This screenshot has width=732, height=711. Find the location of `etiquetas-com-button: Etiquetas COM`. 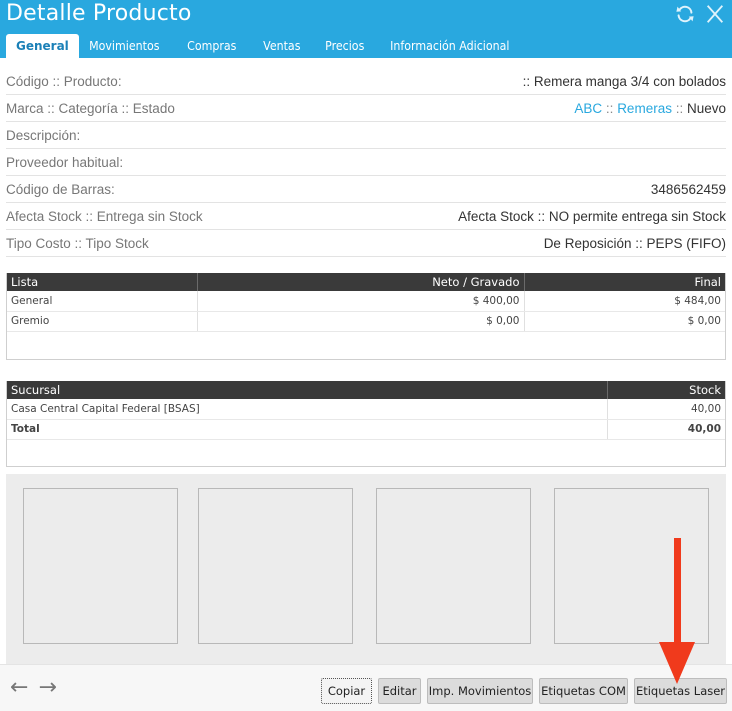

etiquetas-com-button: Etiquetas COM is located at coordinates (583, 691).